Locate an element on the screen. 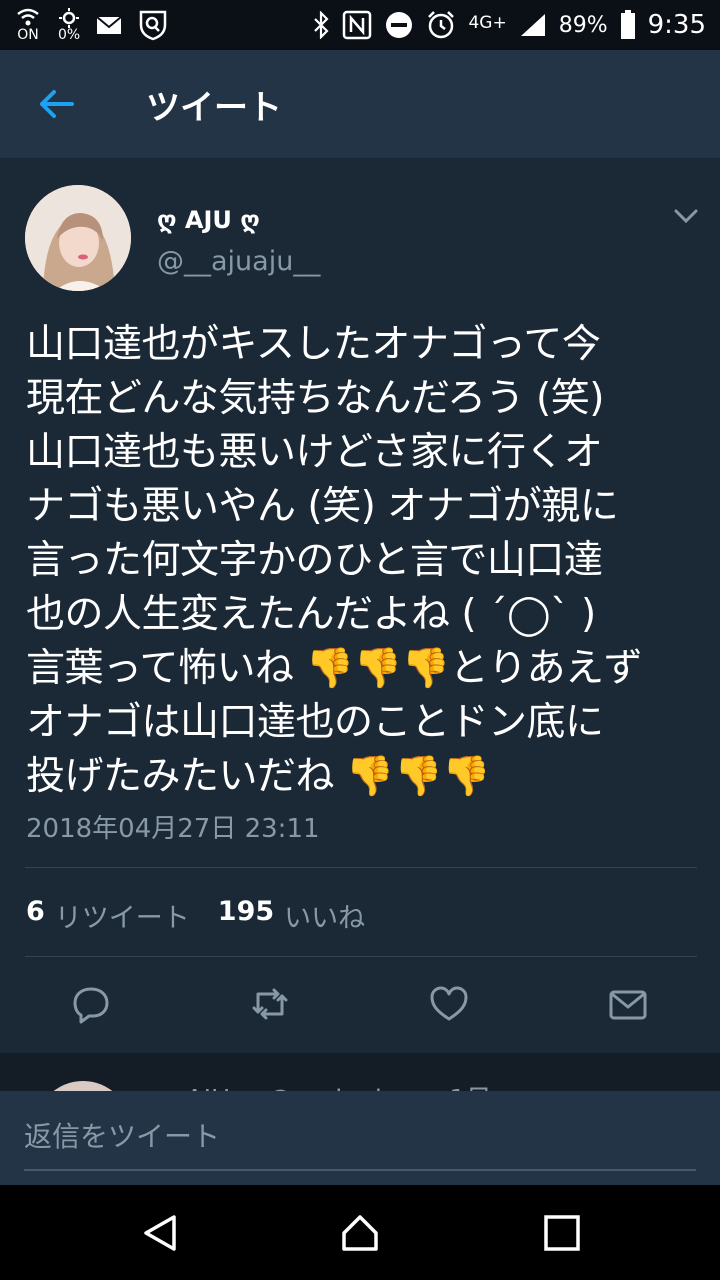 The width and height of the screenshot is (720, 1280). retweet-button is located at coordinates (270, 1004).